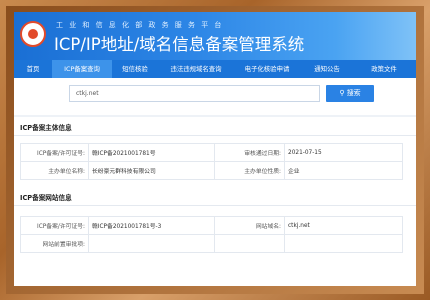 The image size is (430, 300). Describe the element at coordinates (151, 170) in the screenshot. I see `cell-value: 长纷豪元群科技有限公司` at that location.